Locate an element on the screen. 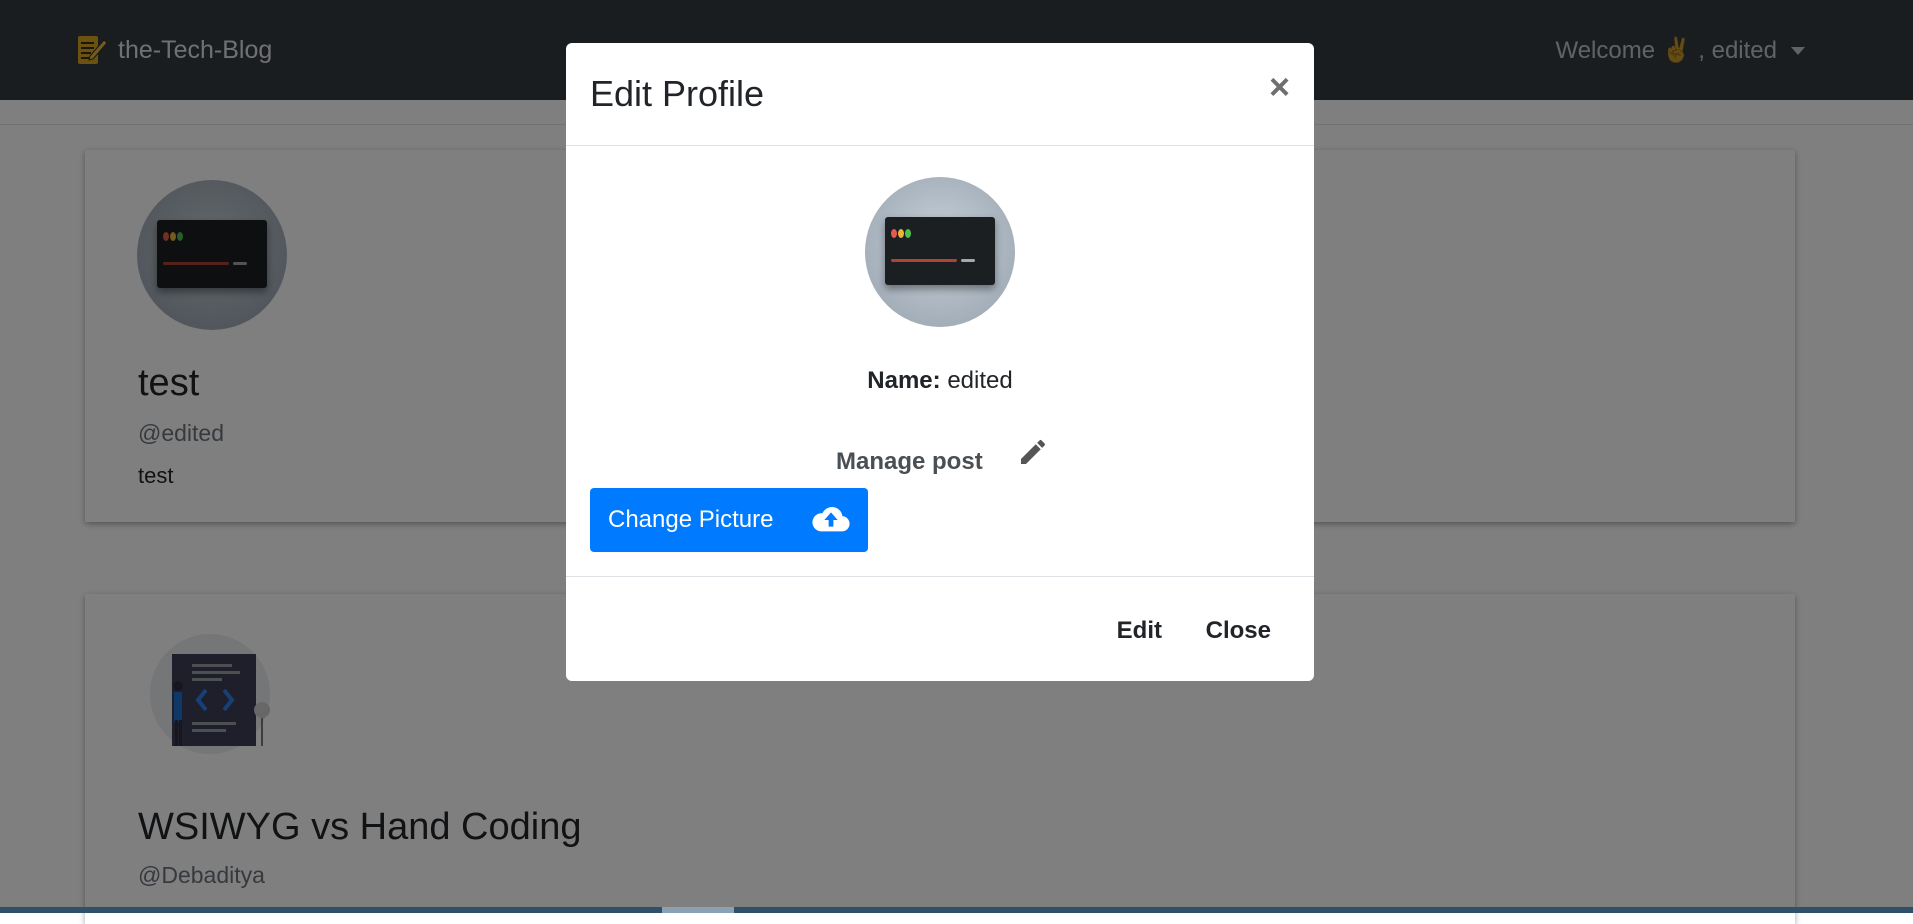 The width and height of the screenshot is (1913, 924). name-value: edited is located at coordinates (980, 380).